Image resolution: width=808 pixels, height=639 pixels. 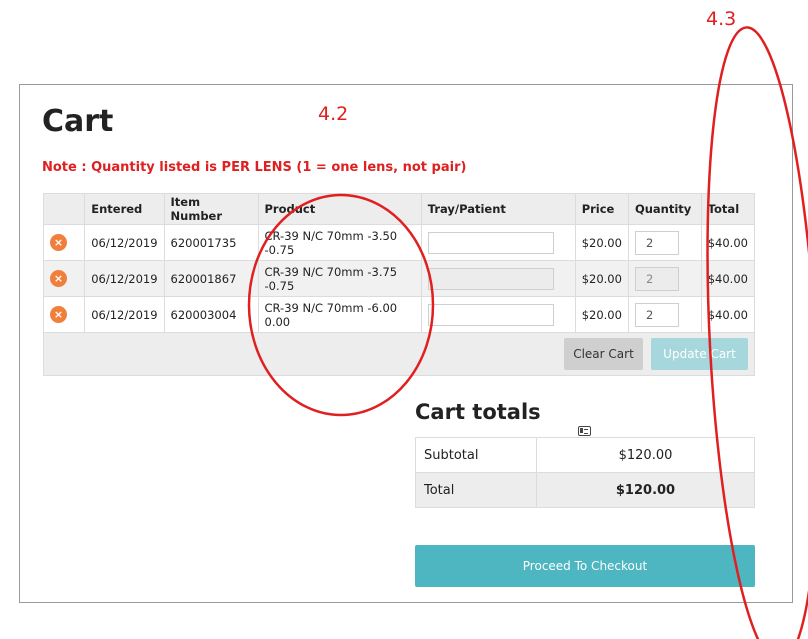 I want to click on col-entered-header: Entered, so click(x=124, y=209).